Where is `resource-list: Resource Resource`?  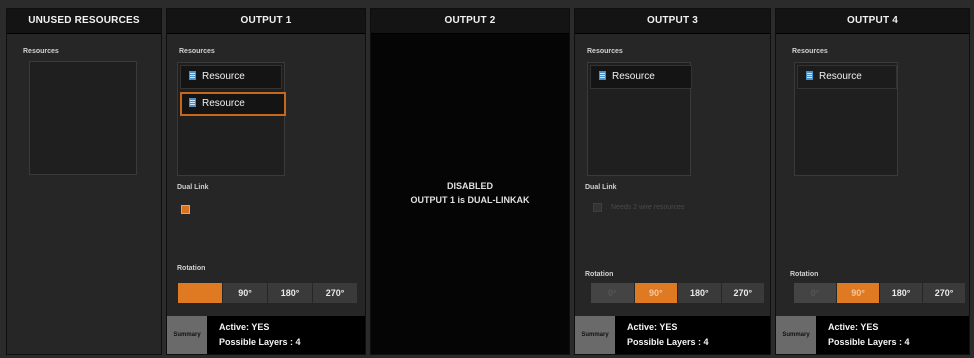 resource-list: Resource Resource is located at coordinates (231, 119).